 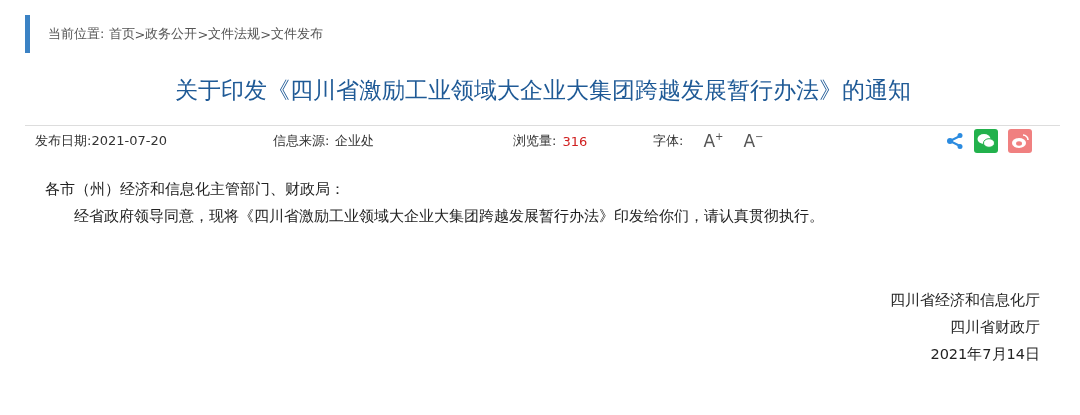 What do you see at coordinates (234, 34) in the screenshot?
I see `breadcrumb-link: 文件法规` at bounding box center [234, 34].